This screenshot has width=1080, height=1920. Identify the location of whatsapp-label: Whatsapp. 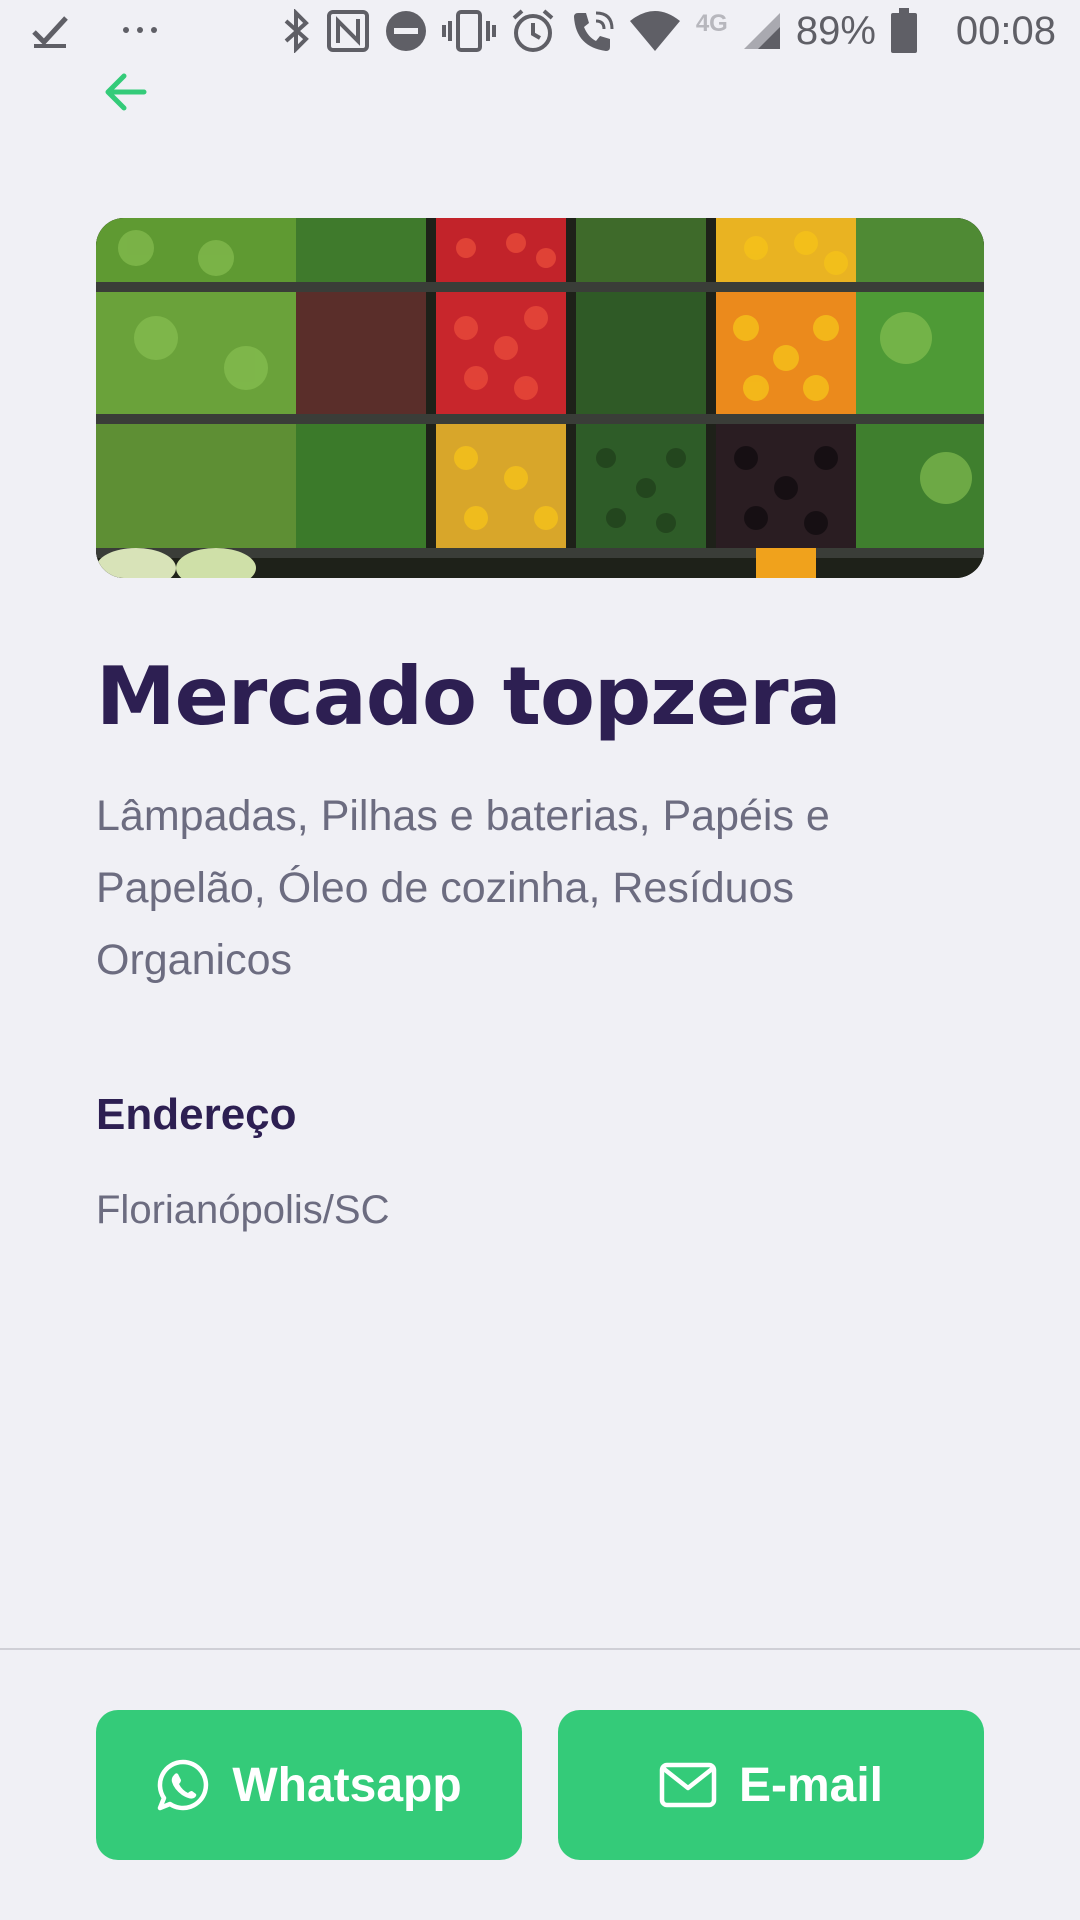
(347, 1785).